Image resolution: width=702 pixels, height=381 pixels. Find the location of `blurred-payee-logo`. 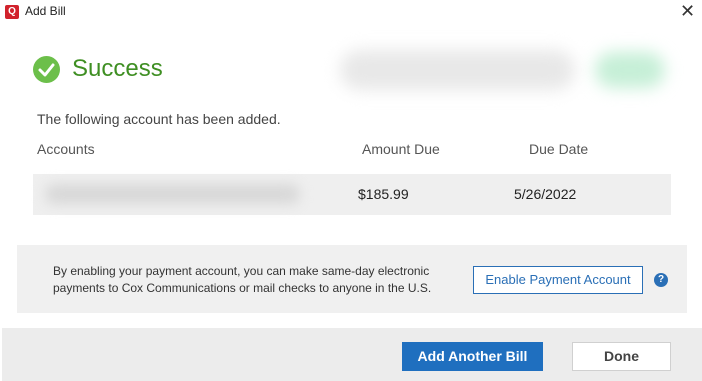

blurred-payee-logo is located at coordinates (630, 70).